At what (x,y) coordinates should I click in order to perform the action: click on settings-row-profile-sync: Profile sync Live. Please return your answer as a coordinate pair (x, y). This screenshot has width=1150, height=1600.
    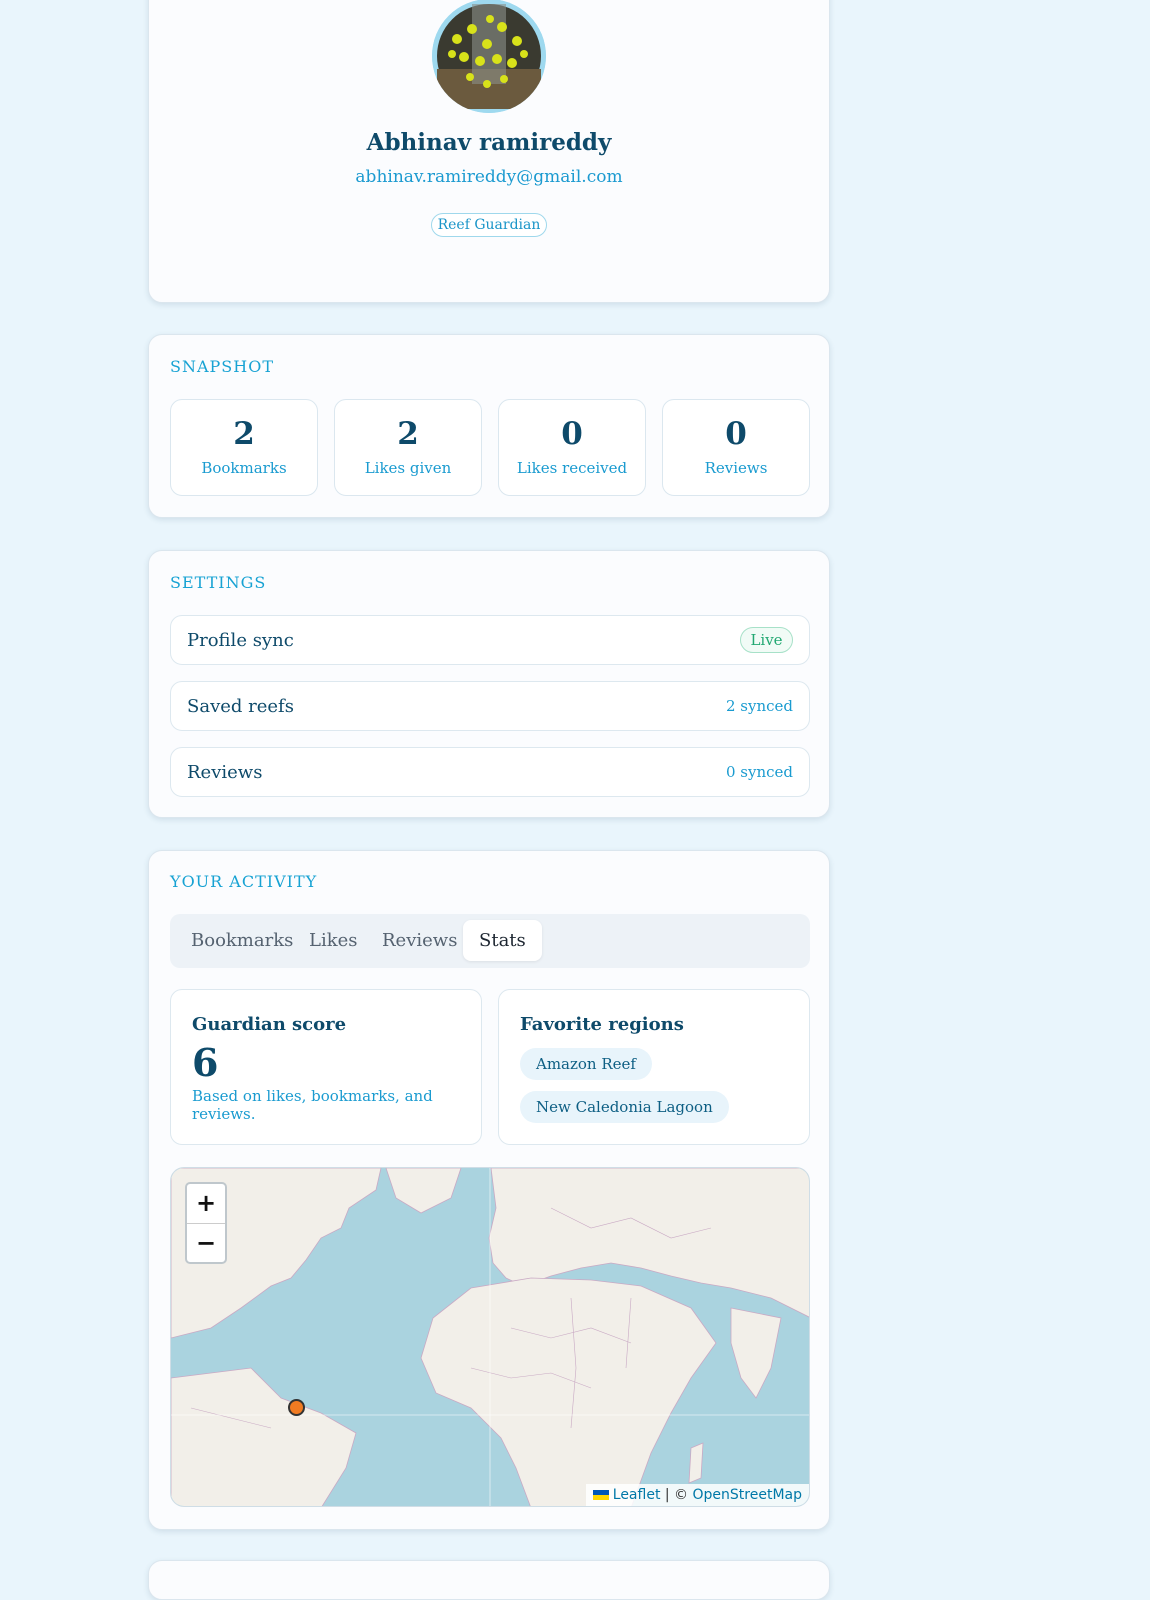
    Looking at the image, I should click on (490, 640).